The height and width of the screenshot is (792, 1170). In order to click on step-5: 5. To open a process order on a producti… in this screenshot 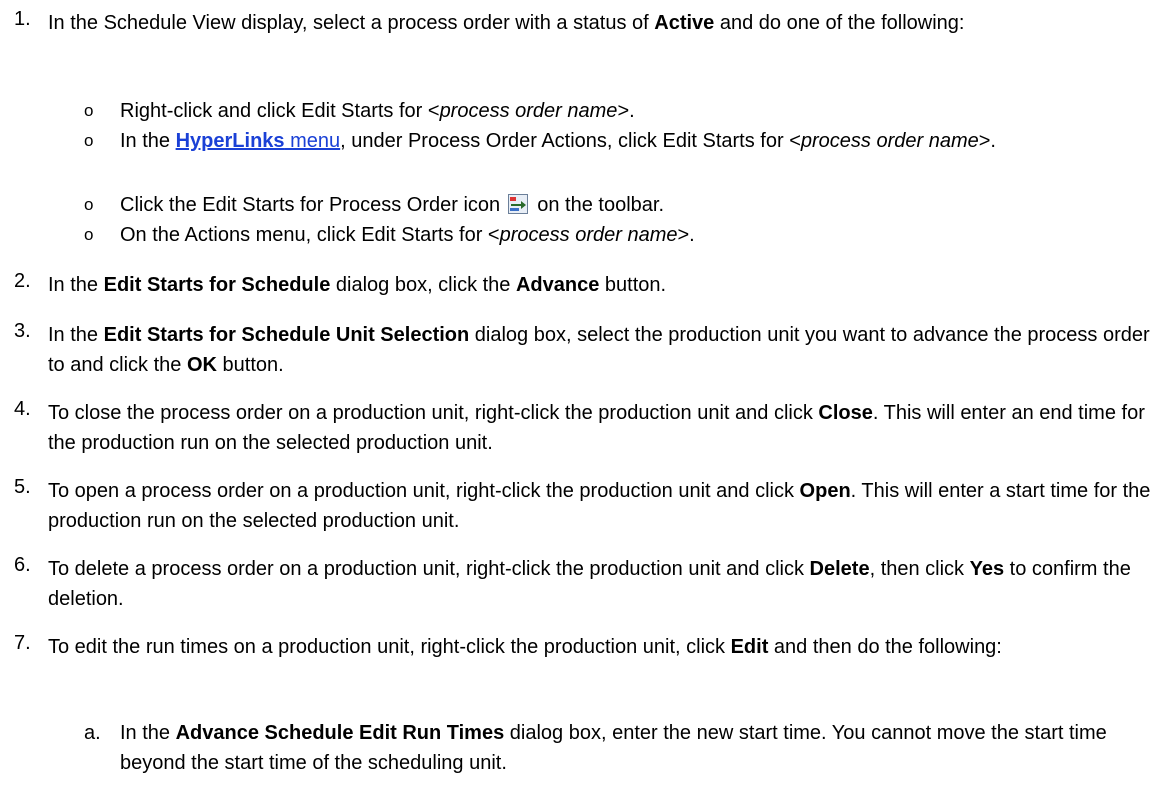, I will do `click(582, 504)`.